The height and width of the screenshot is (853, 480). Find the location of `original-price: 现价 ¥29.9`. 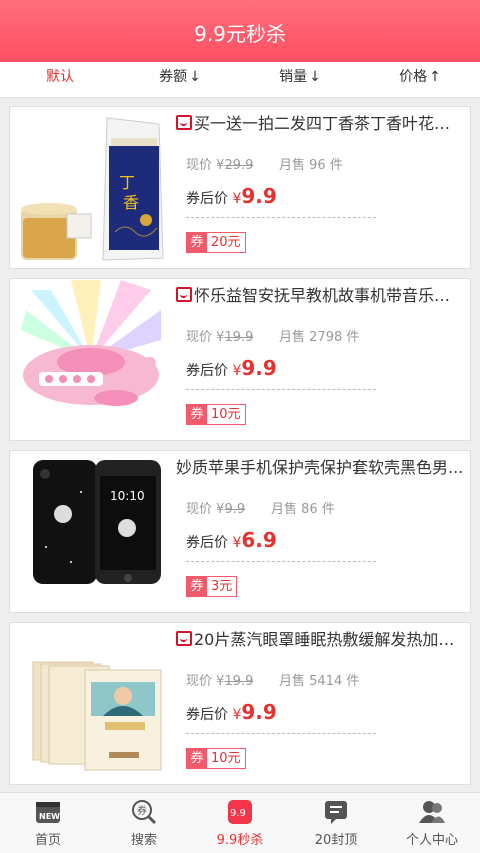

original-price: 现价 ¥29.9 is located at coordinates (219, 163).